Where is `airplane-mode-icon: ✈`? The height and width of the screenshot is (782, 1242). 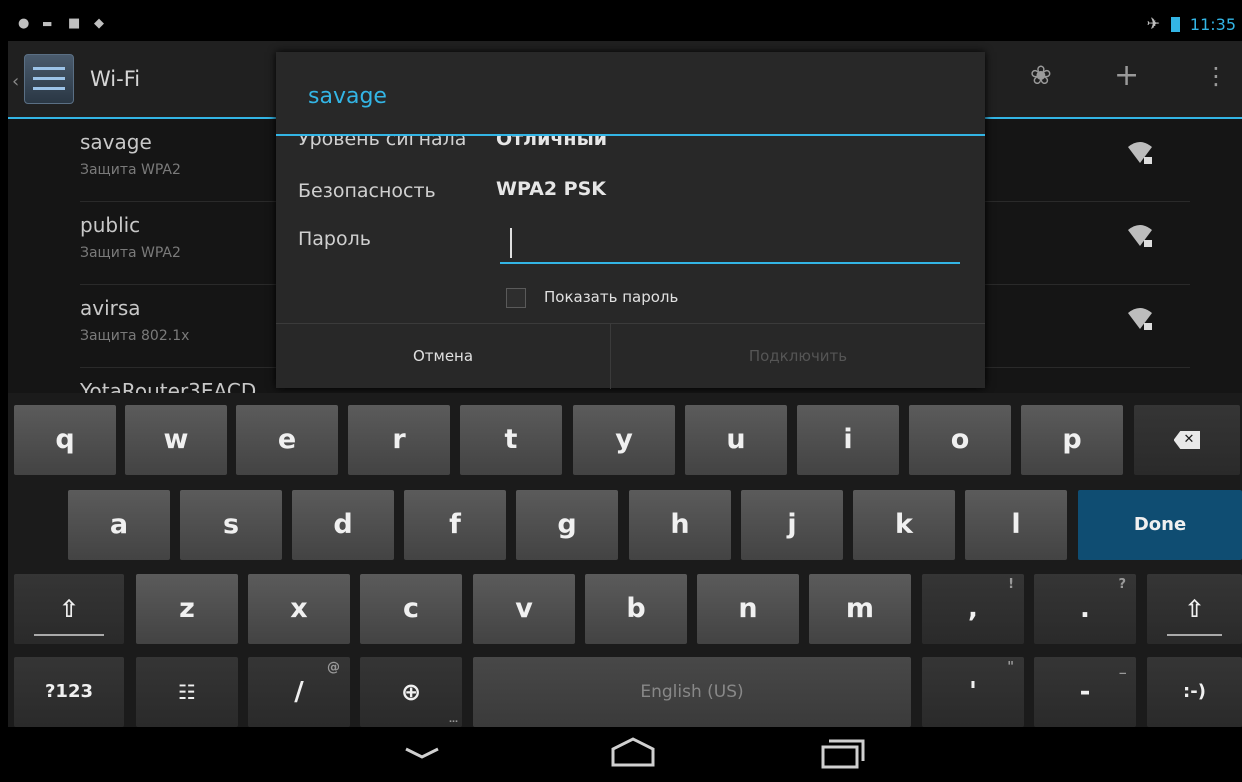
airplane-mode-icon: ✈ is located at coordinates (1153, 23).